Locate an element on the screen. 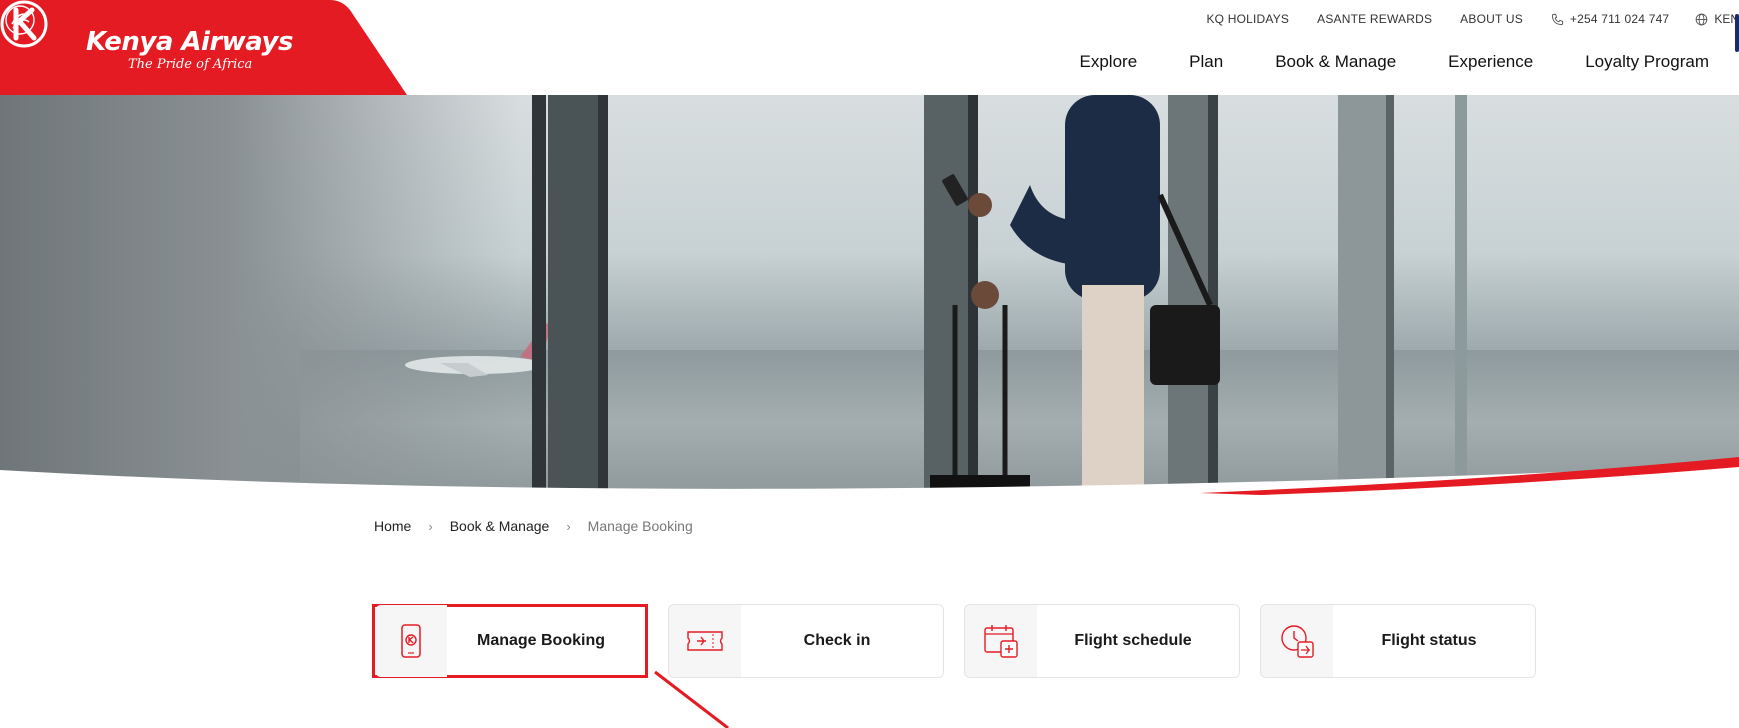  ticket-icon is located at coordinates (705, 641).